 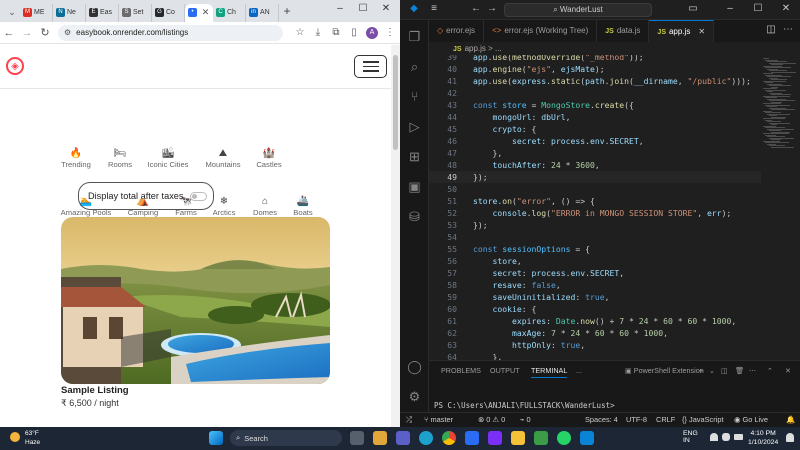 What do you see at coordinates (318, 32) in the screenshot?
I see `download-icon: ⤓` at bounding box center [318, 32].